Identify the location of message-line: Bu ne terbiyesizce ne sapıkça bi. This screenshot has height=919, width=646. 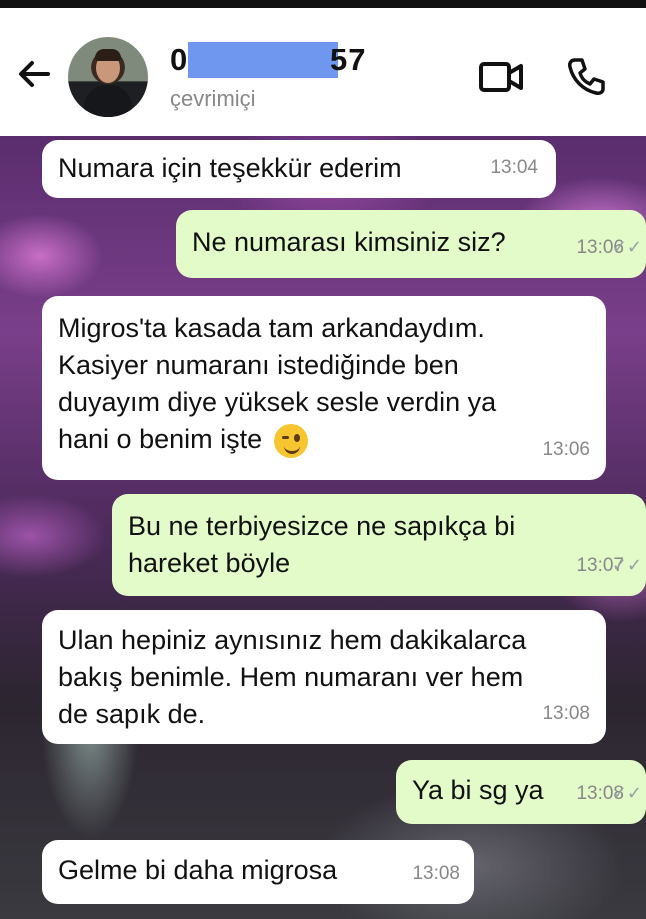
(322, 526).